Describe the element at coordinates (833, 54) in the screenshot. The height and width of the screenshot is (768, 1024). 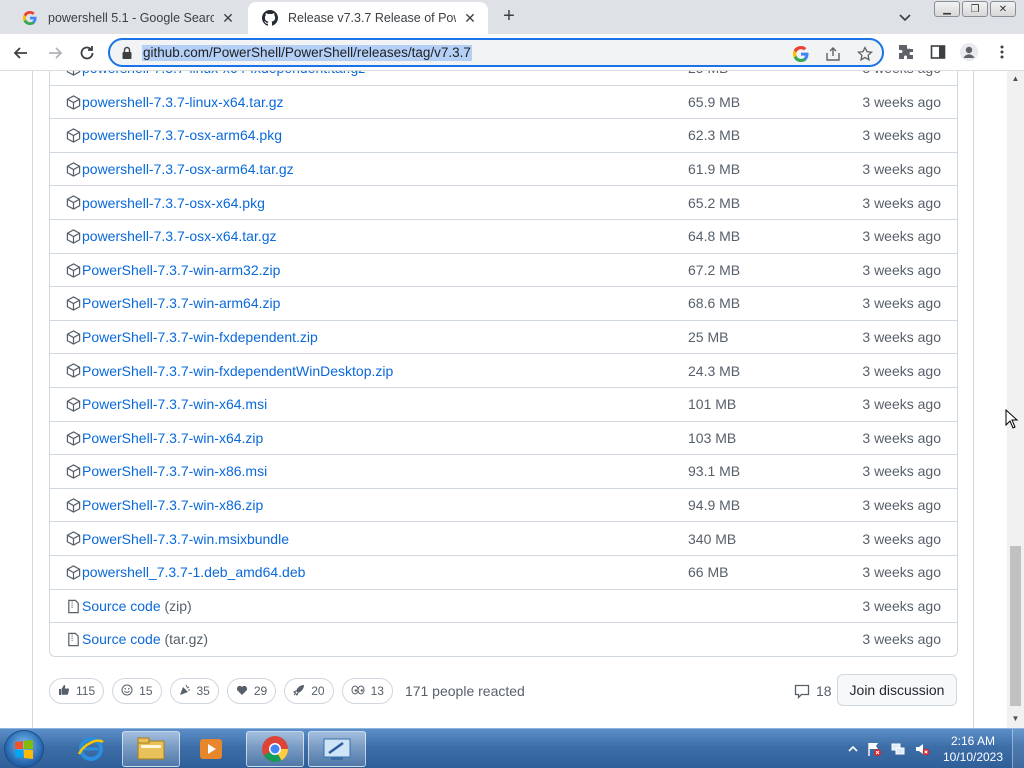
I see `share-icon` at that location.